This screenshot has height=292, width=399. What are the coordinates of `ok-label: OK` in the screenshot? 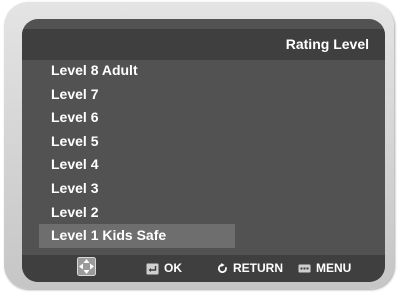 It's located at (173, 268).